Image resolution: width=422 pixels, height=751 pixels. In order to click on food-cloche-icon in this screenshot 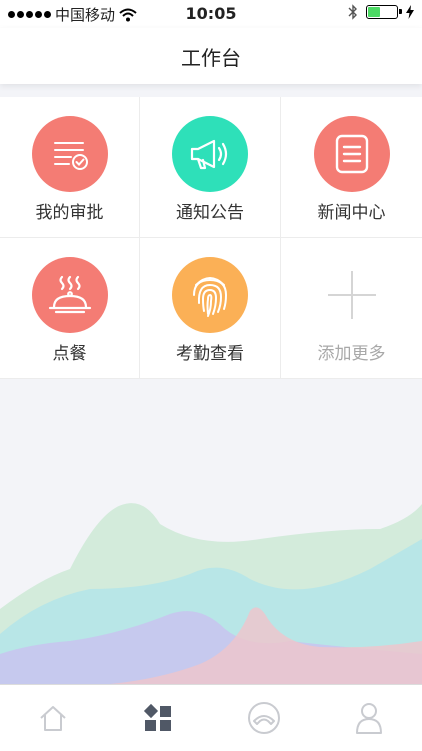, I will do `click(70, 295)`.